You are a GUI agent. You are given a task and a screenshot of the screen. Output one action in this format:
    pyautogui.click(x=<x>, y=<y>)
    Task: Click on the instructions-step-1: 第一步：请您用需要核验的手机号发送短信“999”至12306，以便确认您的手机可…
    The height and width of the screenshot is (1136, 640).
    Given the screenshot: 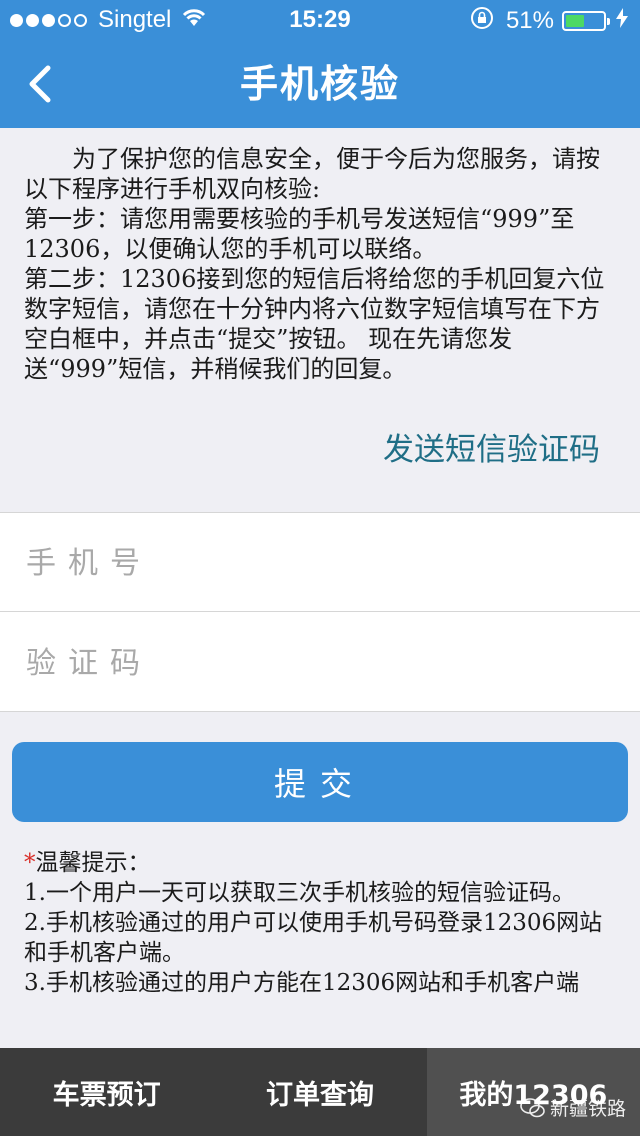 What is the action you would take?
    pyautogui.click(x=299, y=234)
    